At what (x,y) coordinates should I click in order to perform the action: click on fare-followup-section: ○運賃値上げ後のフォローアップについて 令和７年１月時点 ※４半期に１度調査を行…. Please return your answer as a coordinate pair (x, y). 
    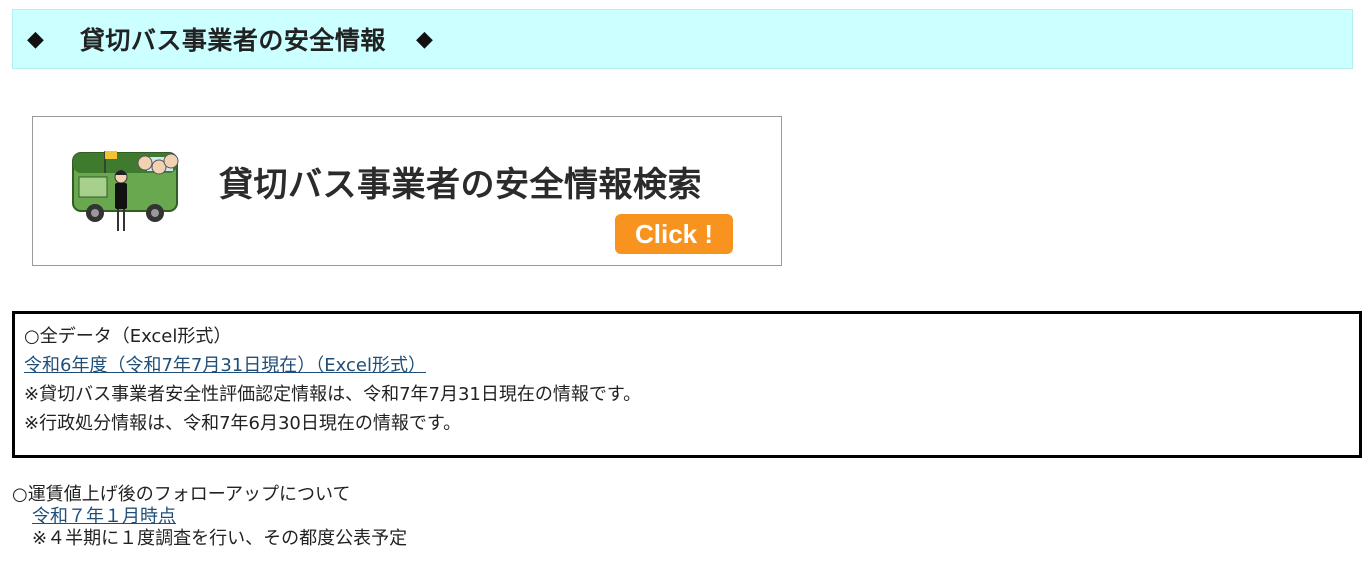
    Looking at the image, I should click on (209, 517).